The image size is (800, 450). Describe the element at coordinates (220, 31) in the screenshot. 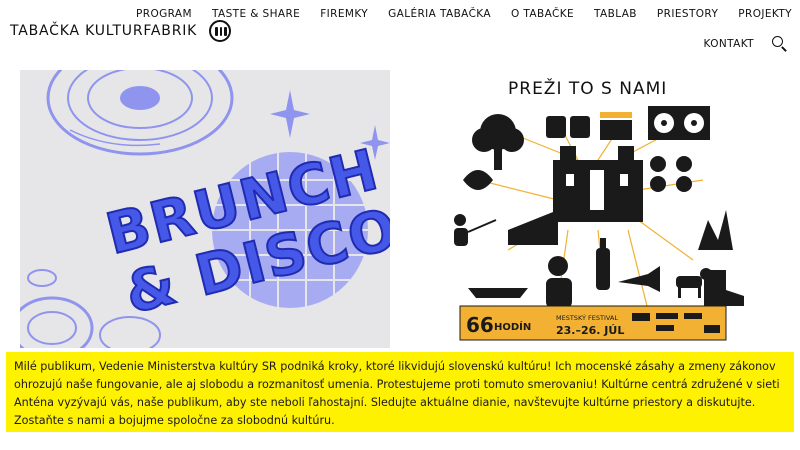

I see `brand-logo-icon` at that location.